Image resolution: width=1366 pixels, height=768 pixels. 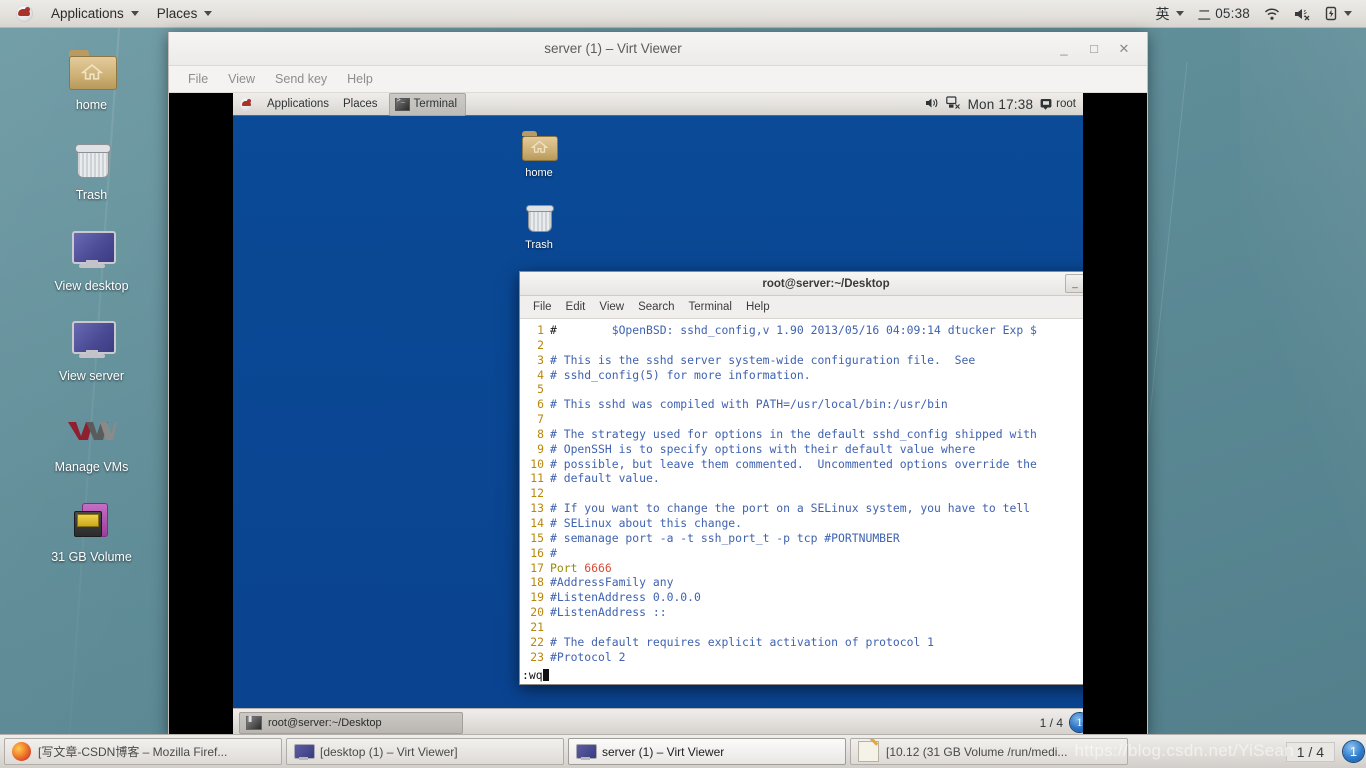 What do you see at coordinates (325, 722) in the screenshot?
I see `guest-taskbar-item-label: root@server:~/Desktop` at bounding box center [325, 722].